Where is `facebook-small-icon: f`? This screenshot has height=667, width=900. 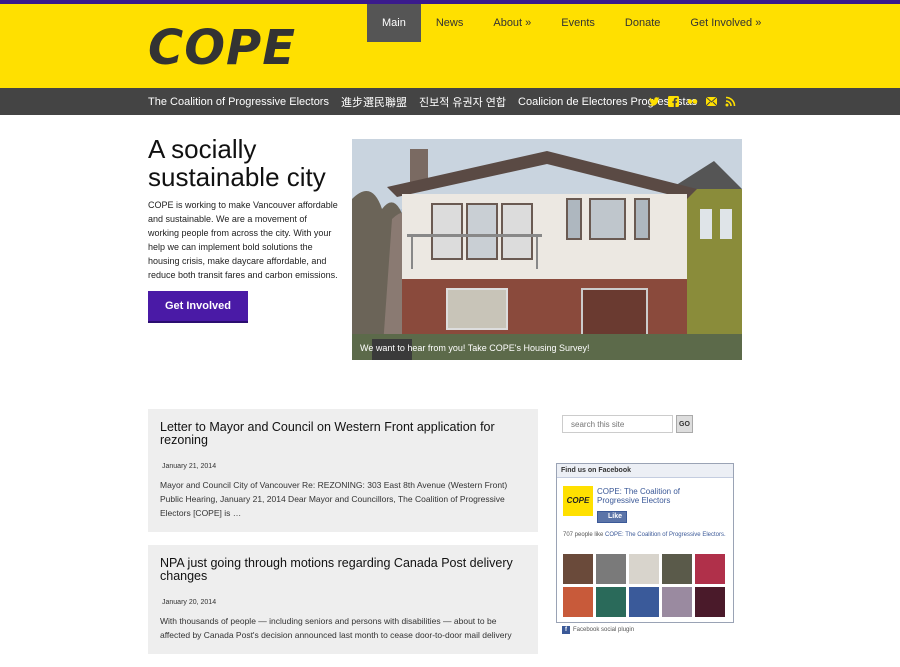 facebook-small-icon: f is located at coordinates (566, 630).